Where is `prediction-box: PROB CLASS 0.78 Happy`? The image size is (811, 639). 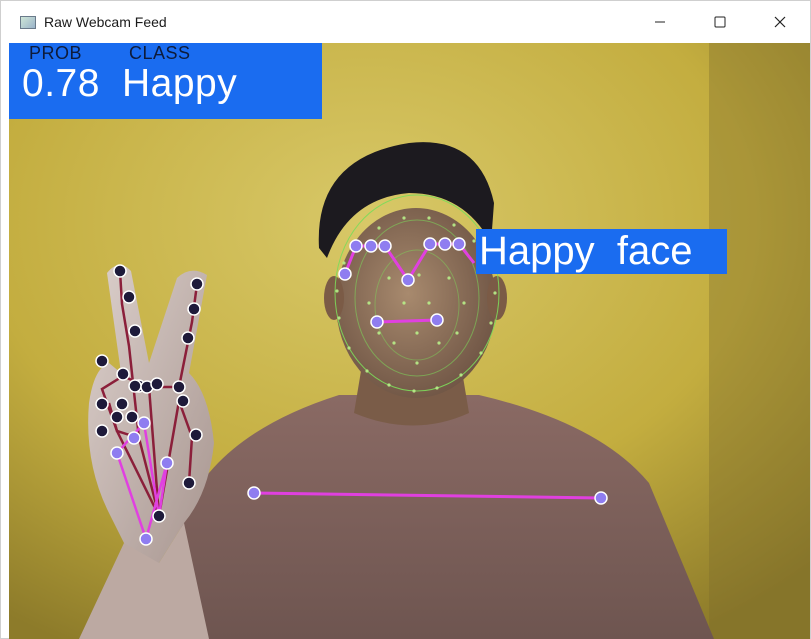 prediction-box: PROB CLASS 0.78 Happy is located at coordinates (165, 81).